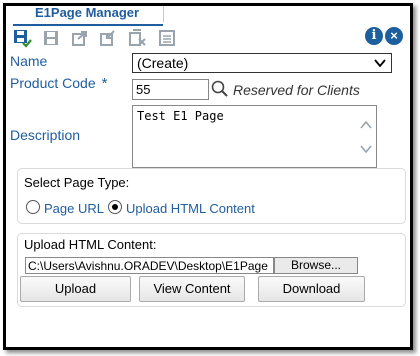 The width and height of the screenshot is (420, 356). I want to click on radio-upload-html, so click(115, 207).